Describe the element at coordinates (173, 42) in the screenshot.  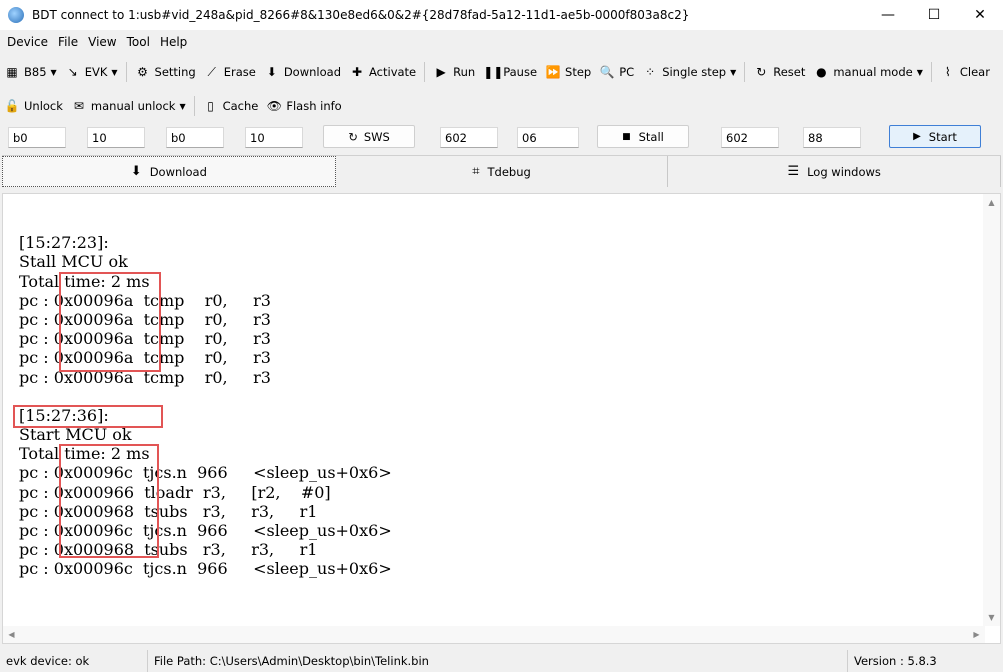
I see `menu-help: Help` at that location.